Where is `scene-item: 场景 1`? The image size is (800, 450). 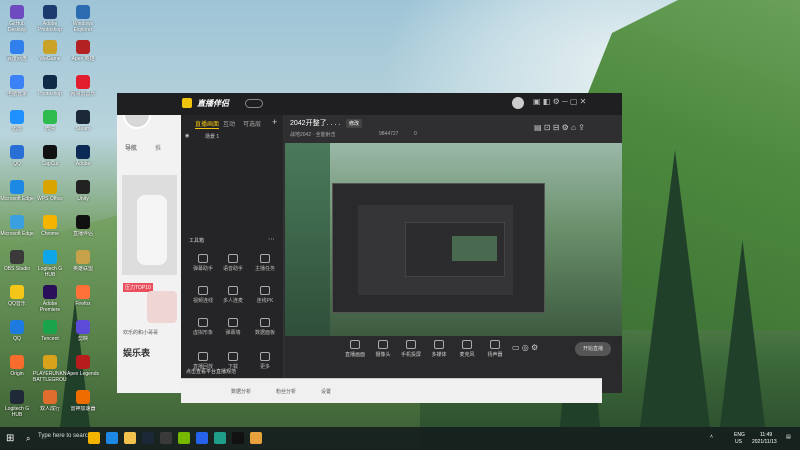 scene-item: 场景 1 is located at coordinates (212, 136).